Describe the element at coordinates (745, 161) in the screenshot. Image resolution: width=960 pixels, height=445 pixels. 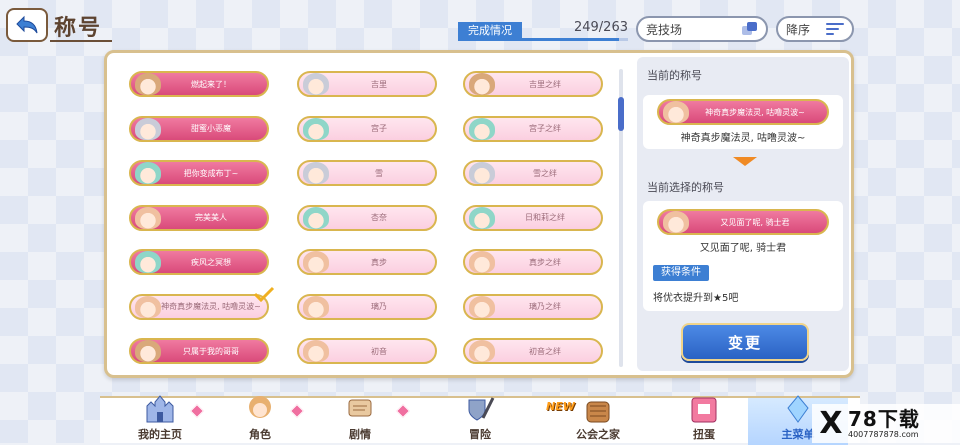
I see `down-arrow-icon` at that location.